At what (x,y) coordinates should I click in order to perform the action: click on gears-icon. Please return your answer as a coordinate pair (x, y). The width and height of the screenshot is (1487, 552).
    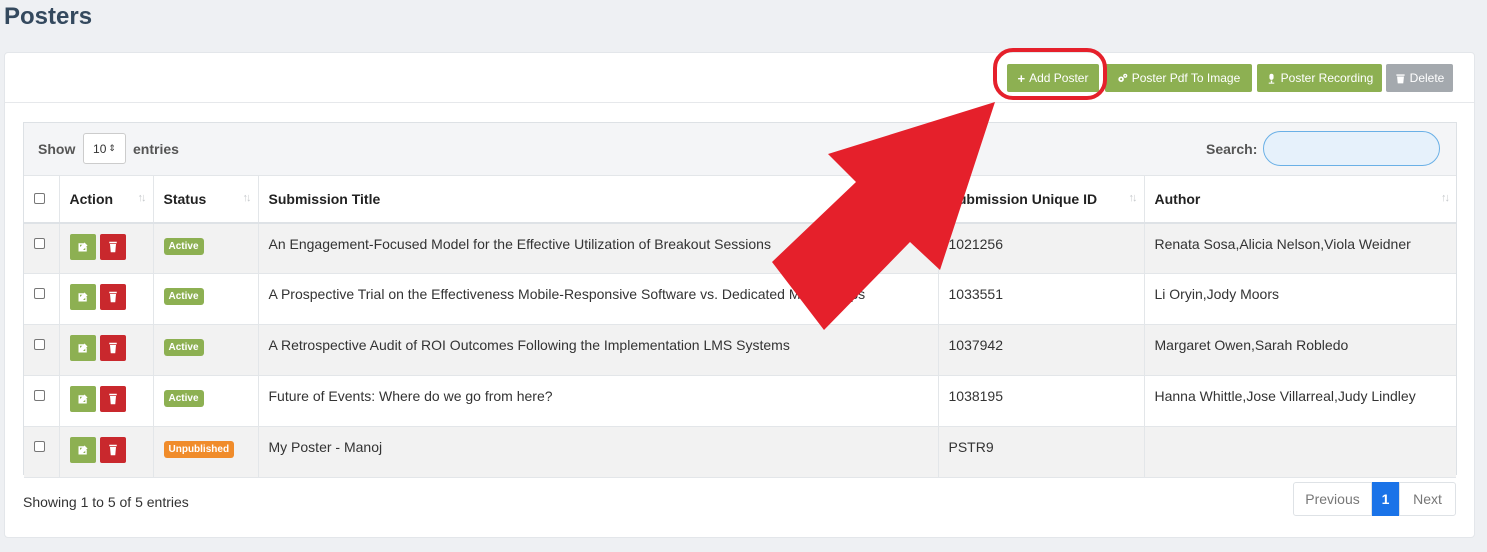
    Looking at the image, I should click on (1123, 77).